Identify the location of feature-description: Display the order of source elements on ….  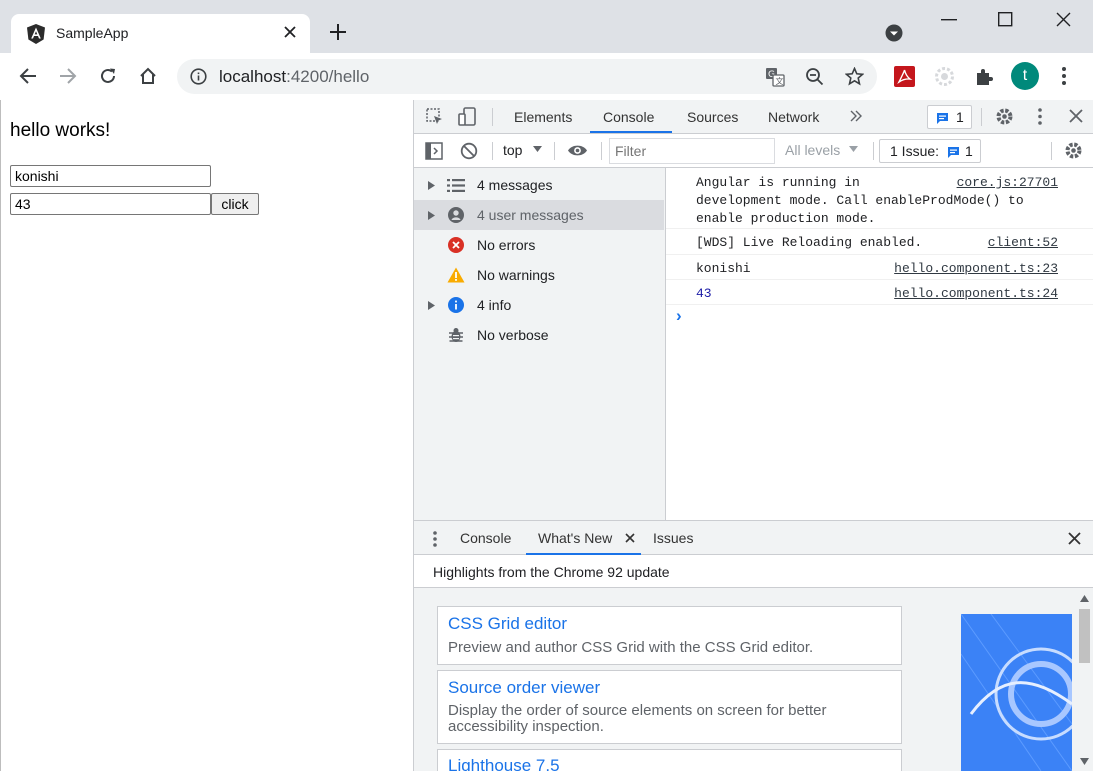
(637, 710).